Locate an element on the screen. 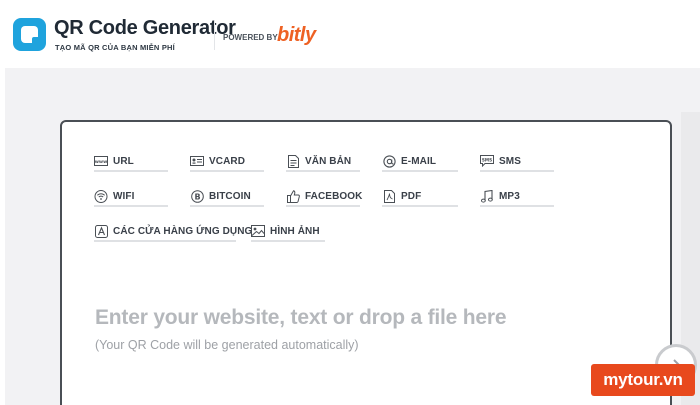  tab-wifi: WIFI is located at coordinates (131, 197).